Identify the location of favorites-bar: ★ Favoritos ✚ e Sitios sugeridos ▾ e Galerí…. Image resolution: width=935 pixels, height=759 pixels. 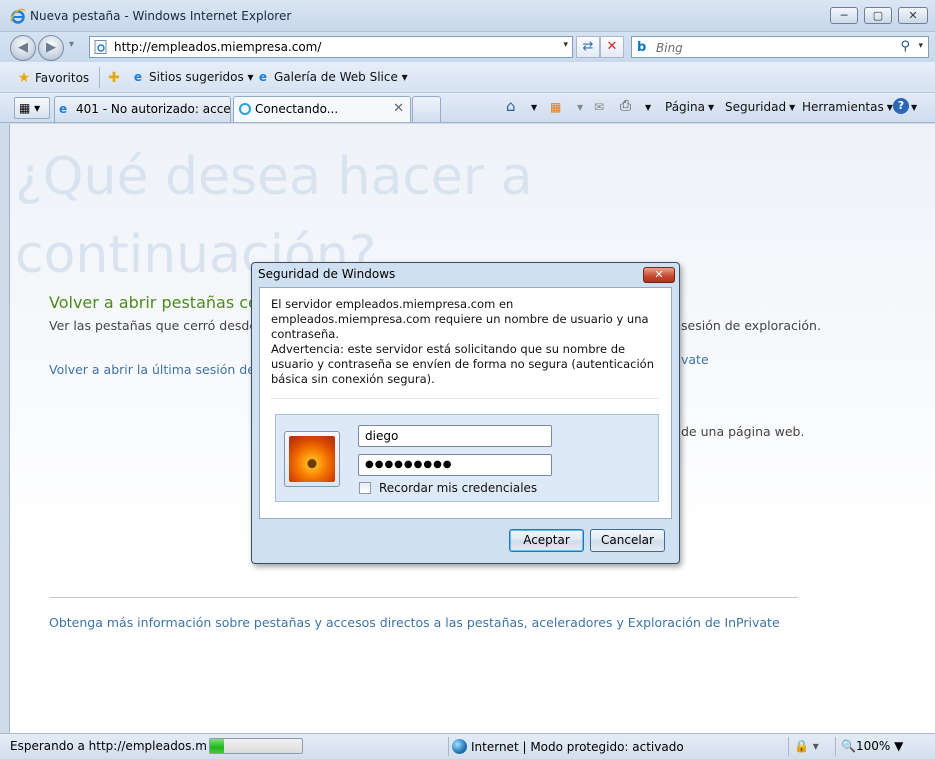
(467, 77).